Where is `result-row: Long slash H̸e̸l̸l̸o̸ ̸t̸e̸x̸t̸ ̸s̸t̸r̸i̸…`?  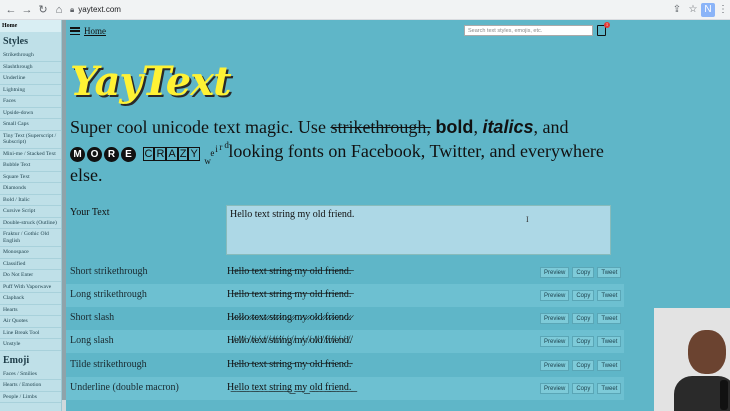 result-row: Long slash H̸e̸l̸l̸o̸ ̸t̸e̸x̸t̸ ̸s̸t̸r̸i̸… is located at coordinates (345, 341).